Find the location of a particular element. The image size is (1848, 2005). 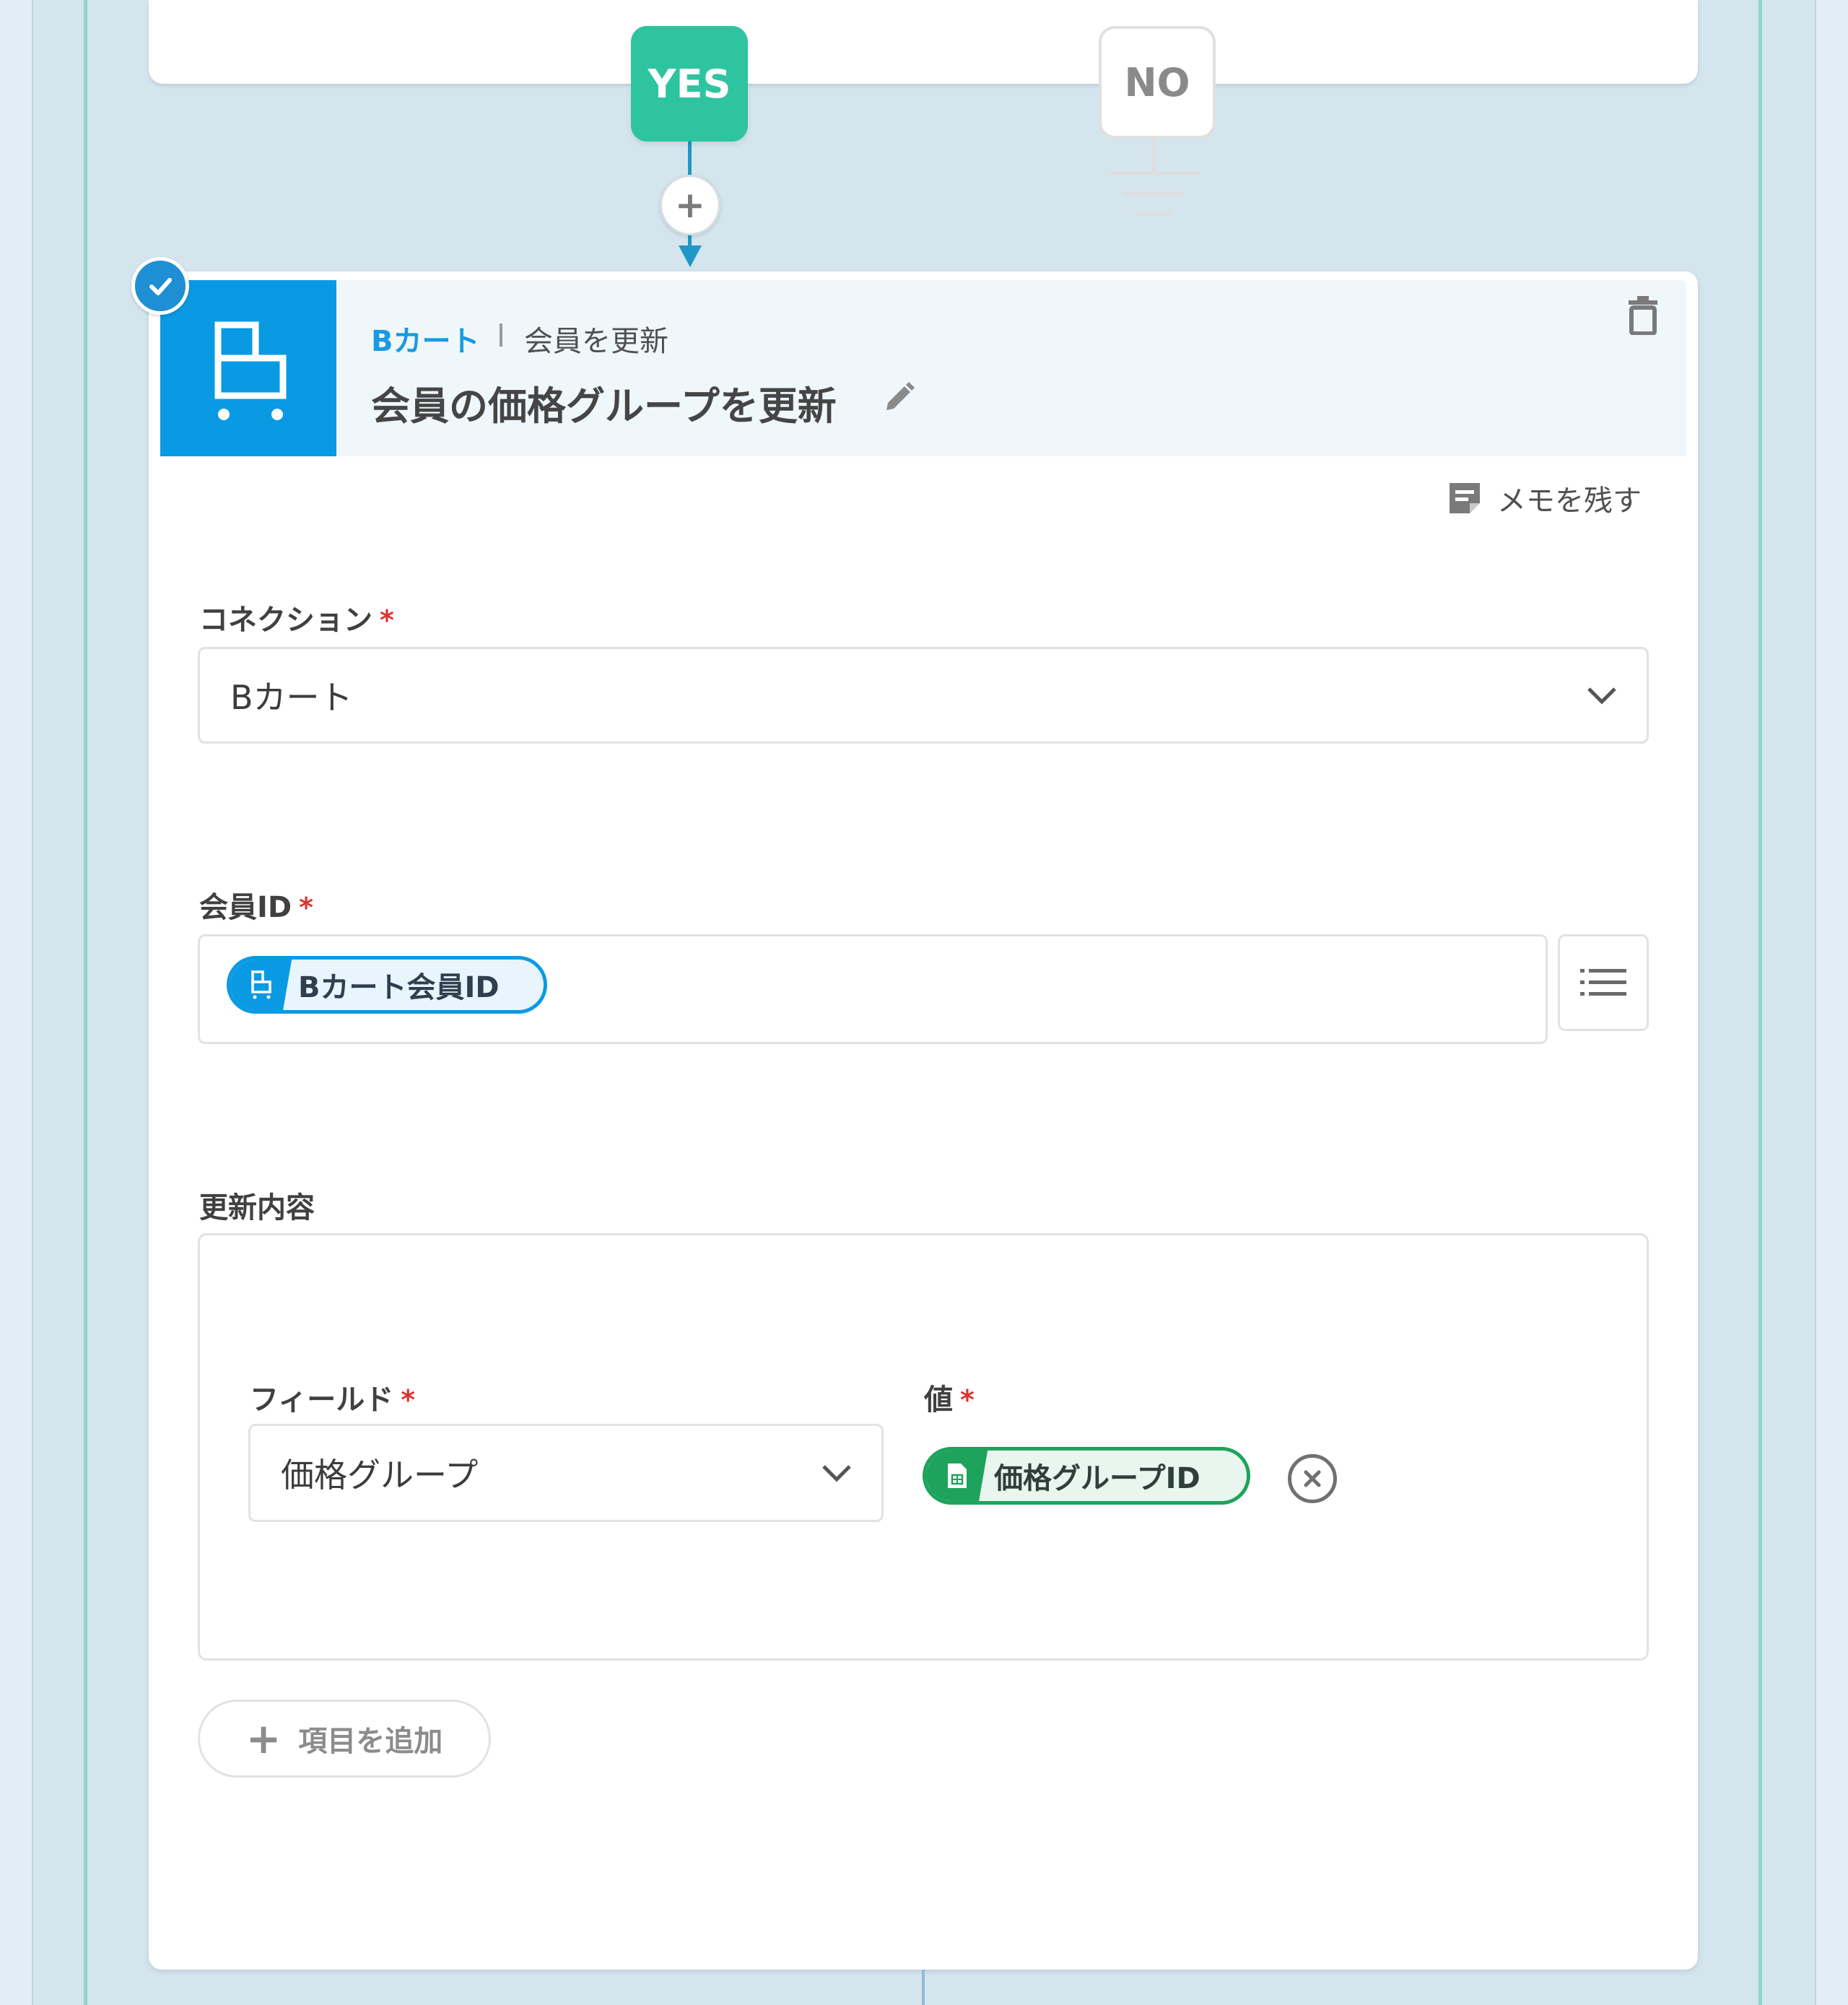

member-id-variable-pill: Bカート会員ID is located at coordinates (387, 985).